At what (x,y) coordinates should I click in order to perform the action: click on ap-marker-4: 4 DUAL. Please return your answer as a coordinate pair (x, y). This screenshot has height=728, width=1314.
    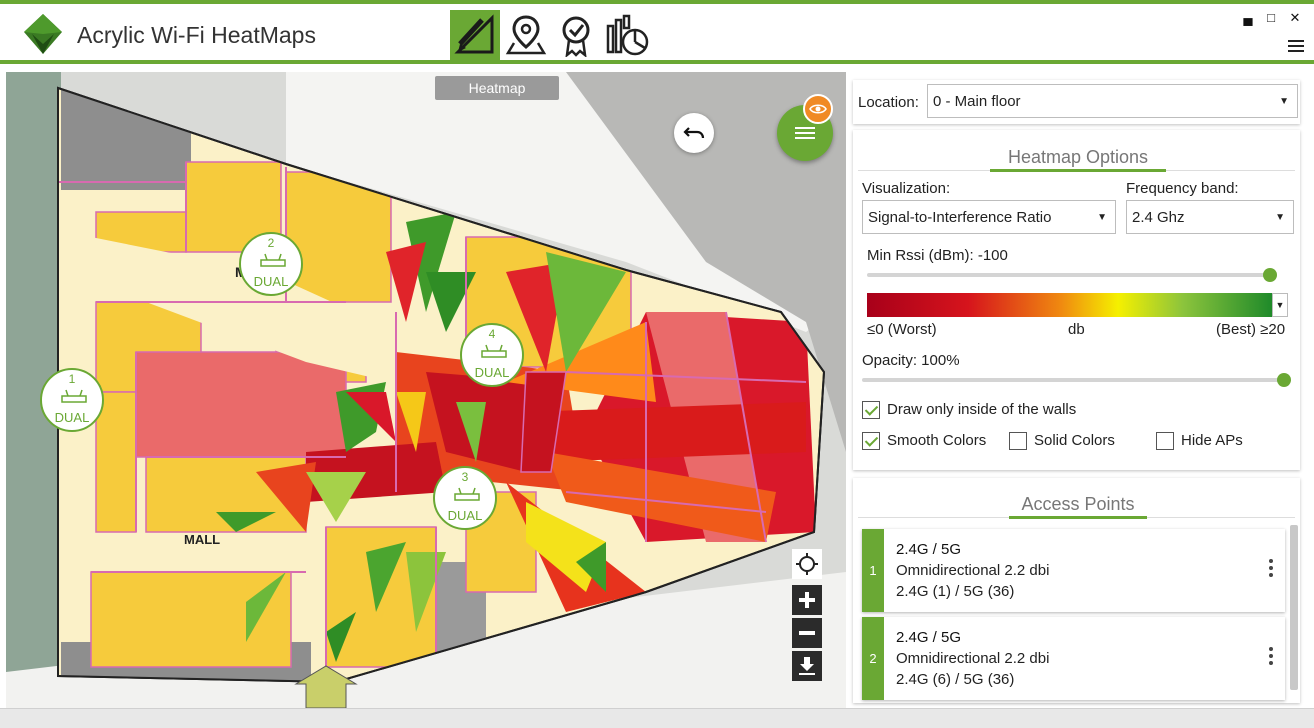
    Looking at the image, I should click on (492, 355).